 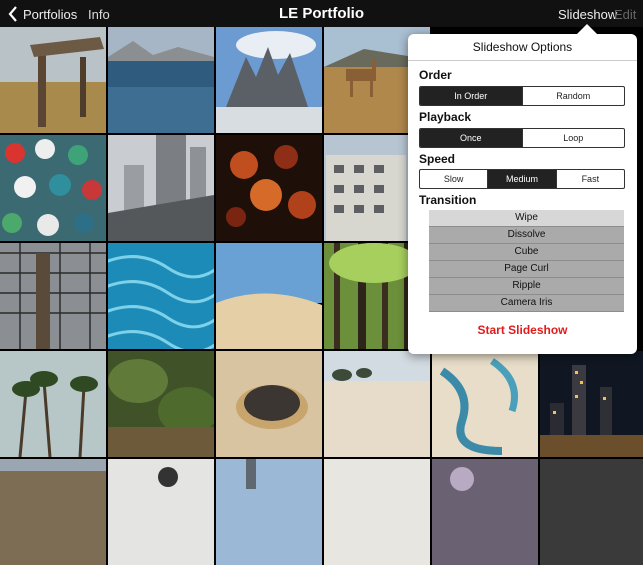 What do you see at coordinates (522, 330) in the screenshot?
I see `start-slideshow-button: Start Slideshow` at bounding box center [522, 330].